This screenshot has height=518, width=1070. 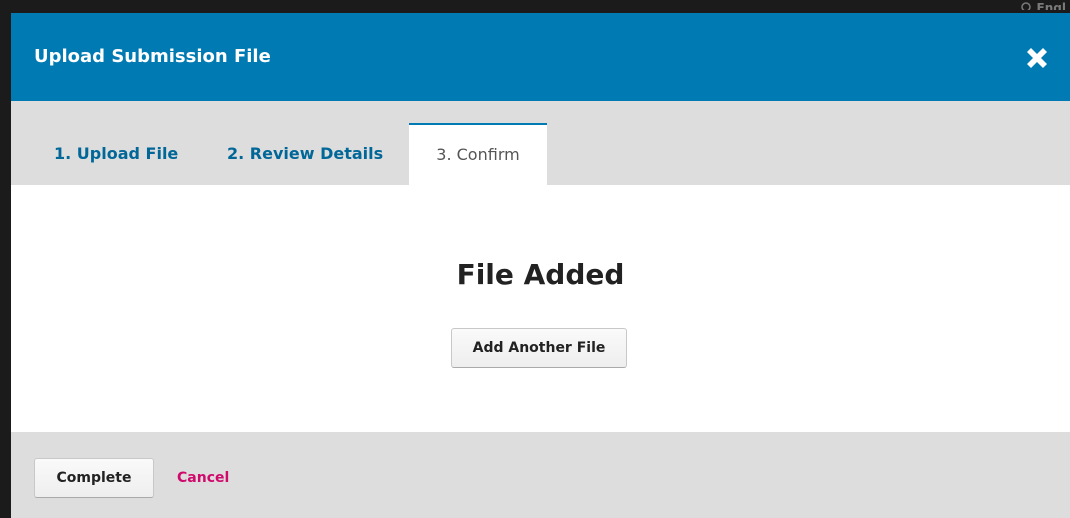 What do you see at coordinates (94, 478) in the screenshot?
I see `complete-button: Complete` at bounding box center [94, 478].